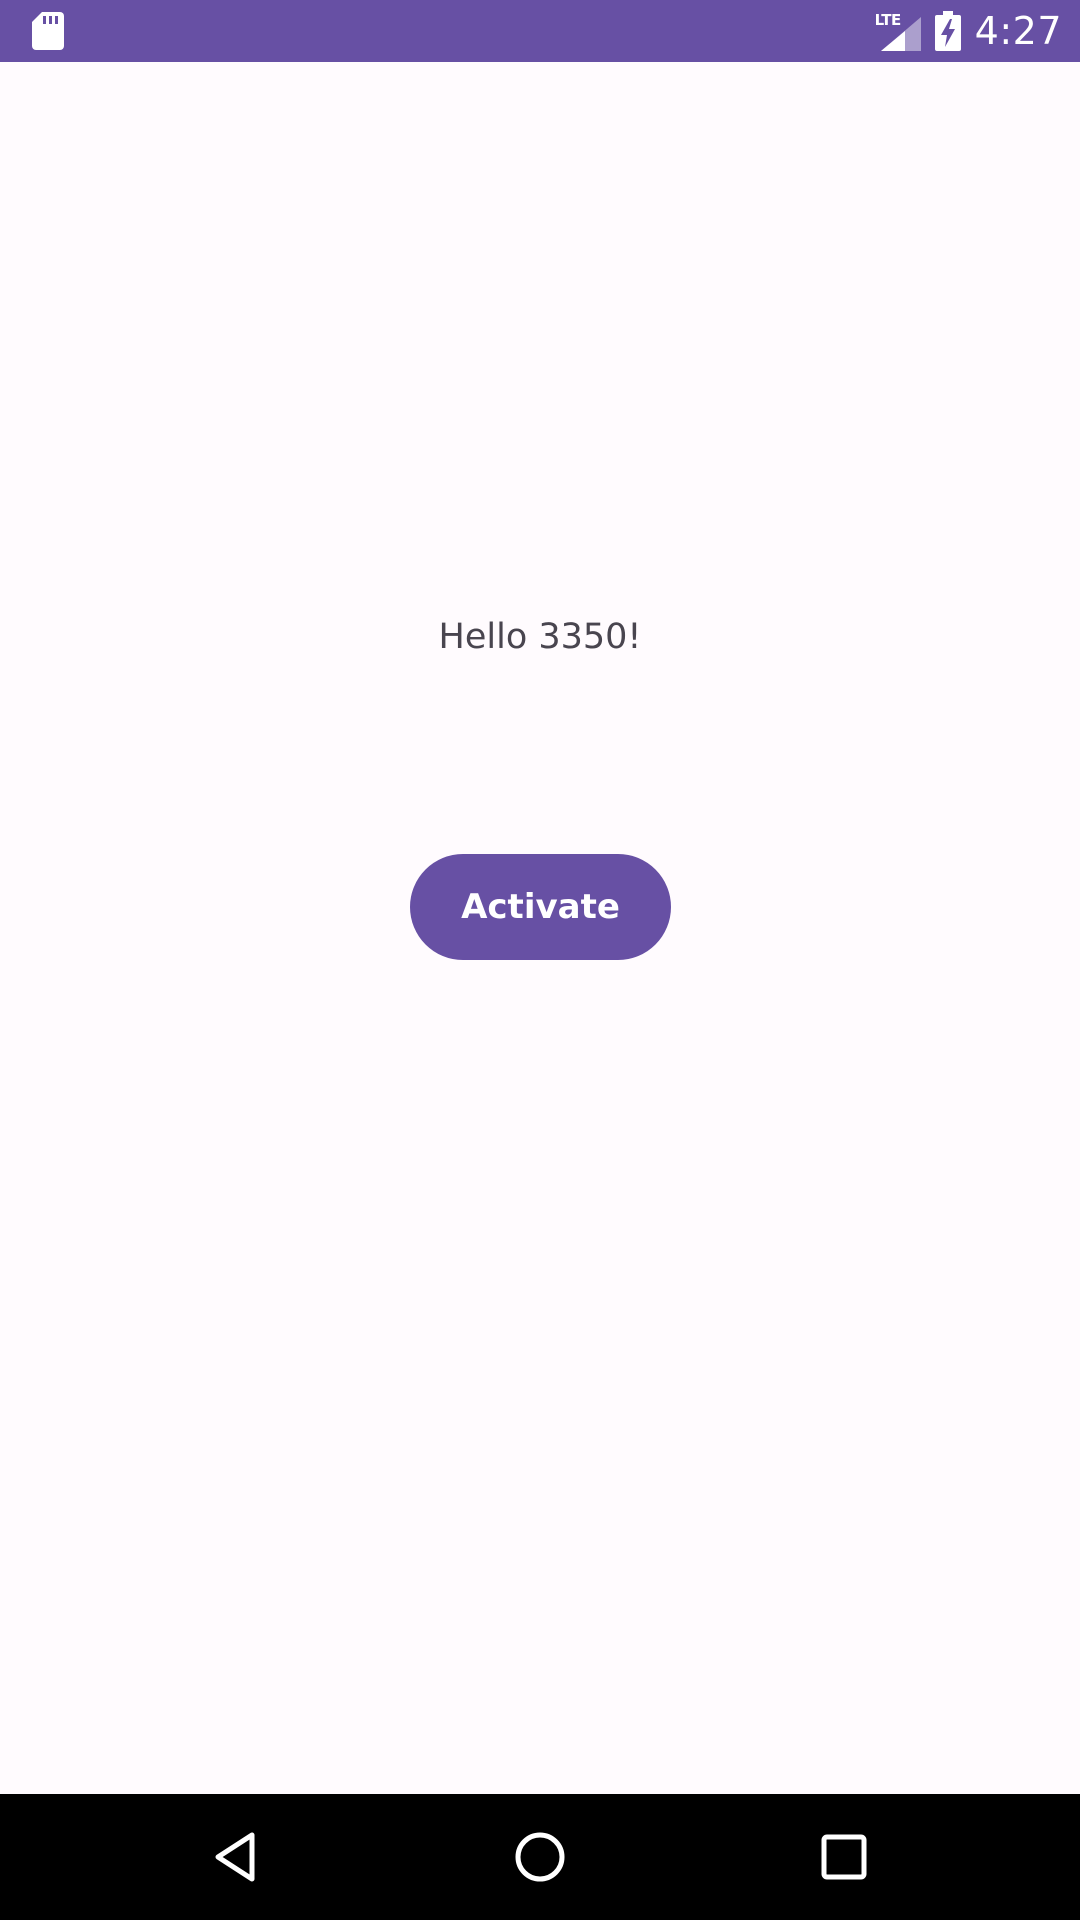  Describe the element at coordinates (540, 637) in the screenshot. I see `greeting-text: Hello 3350!` at that location.